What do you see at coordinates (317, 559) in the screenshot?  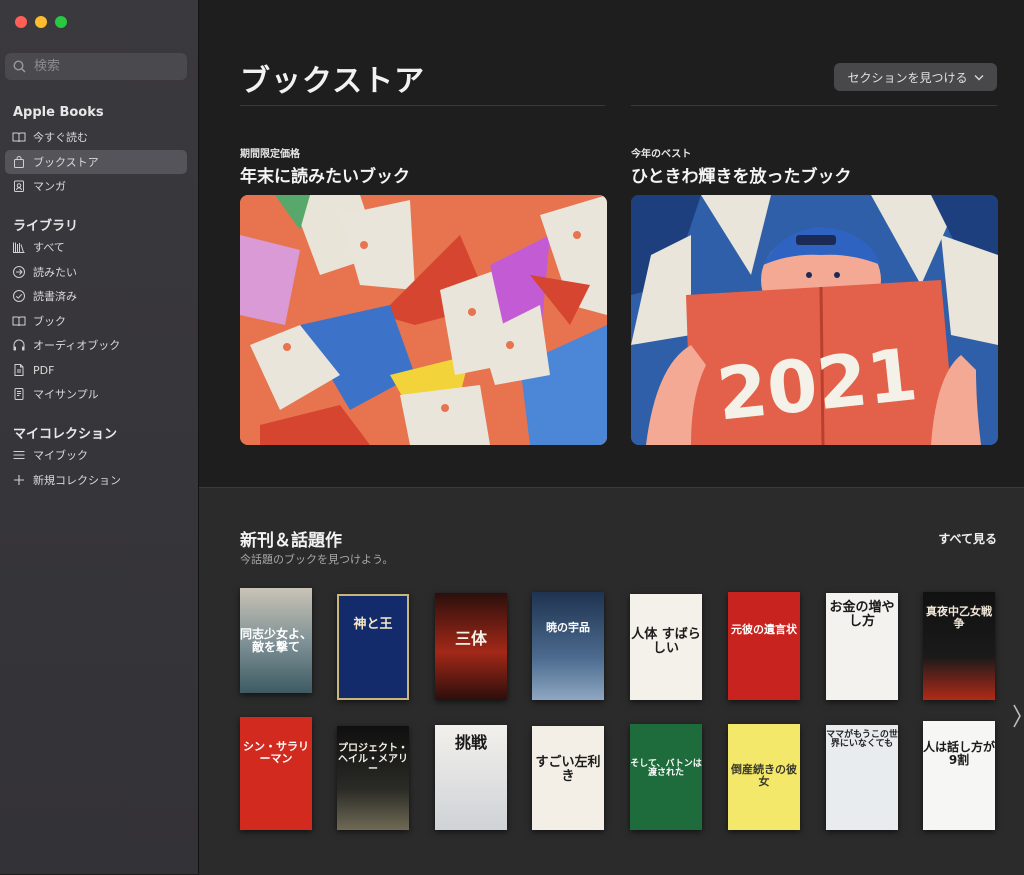 I see `section-subtitle: 今話題のブックを見つけよう。` at bounding box center [317, 559].